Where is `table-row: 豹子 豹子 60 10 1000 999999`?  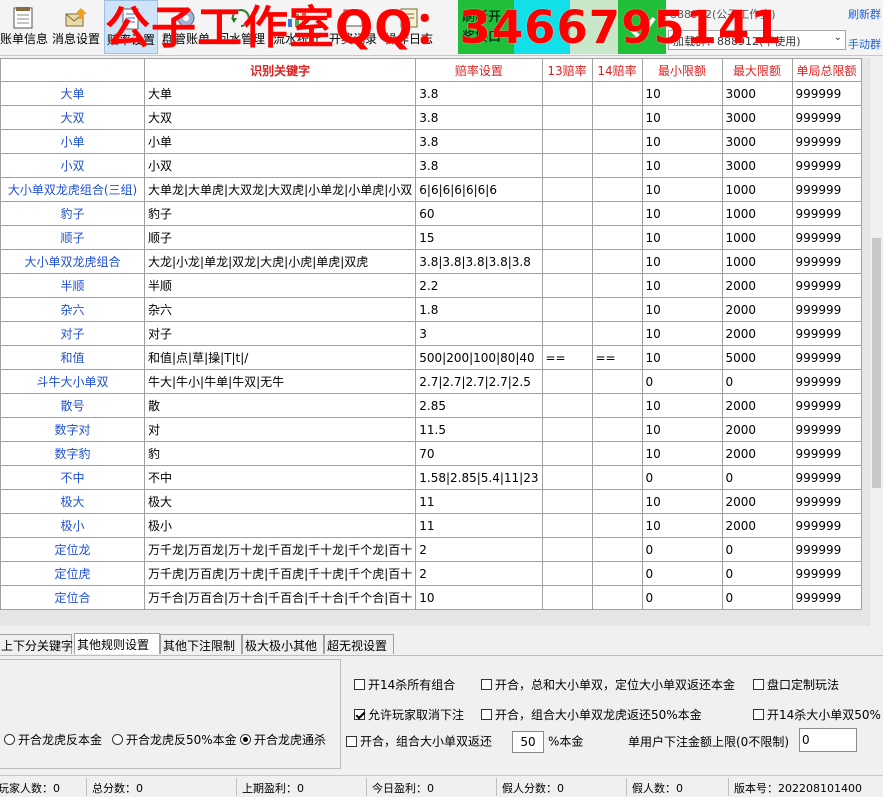 table-row: 豹子 豹子 60 10 1000 999999 is located at coordinates (431, 213).